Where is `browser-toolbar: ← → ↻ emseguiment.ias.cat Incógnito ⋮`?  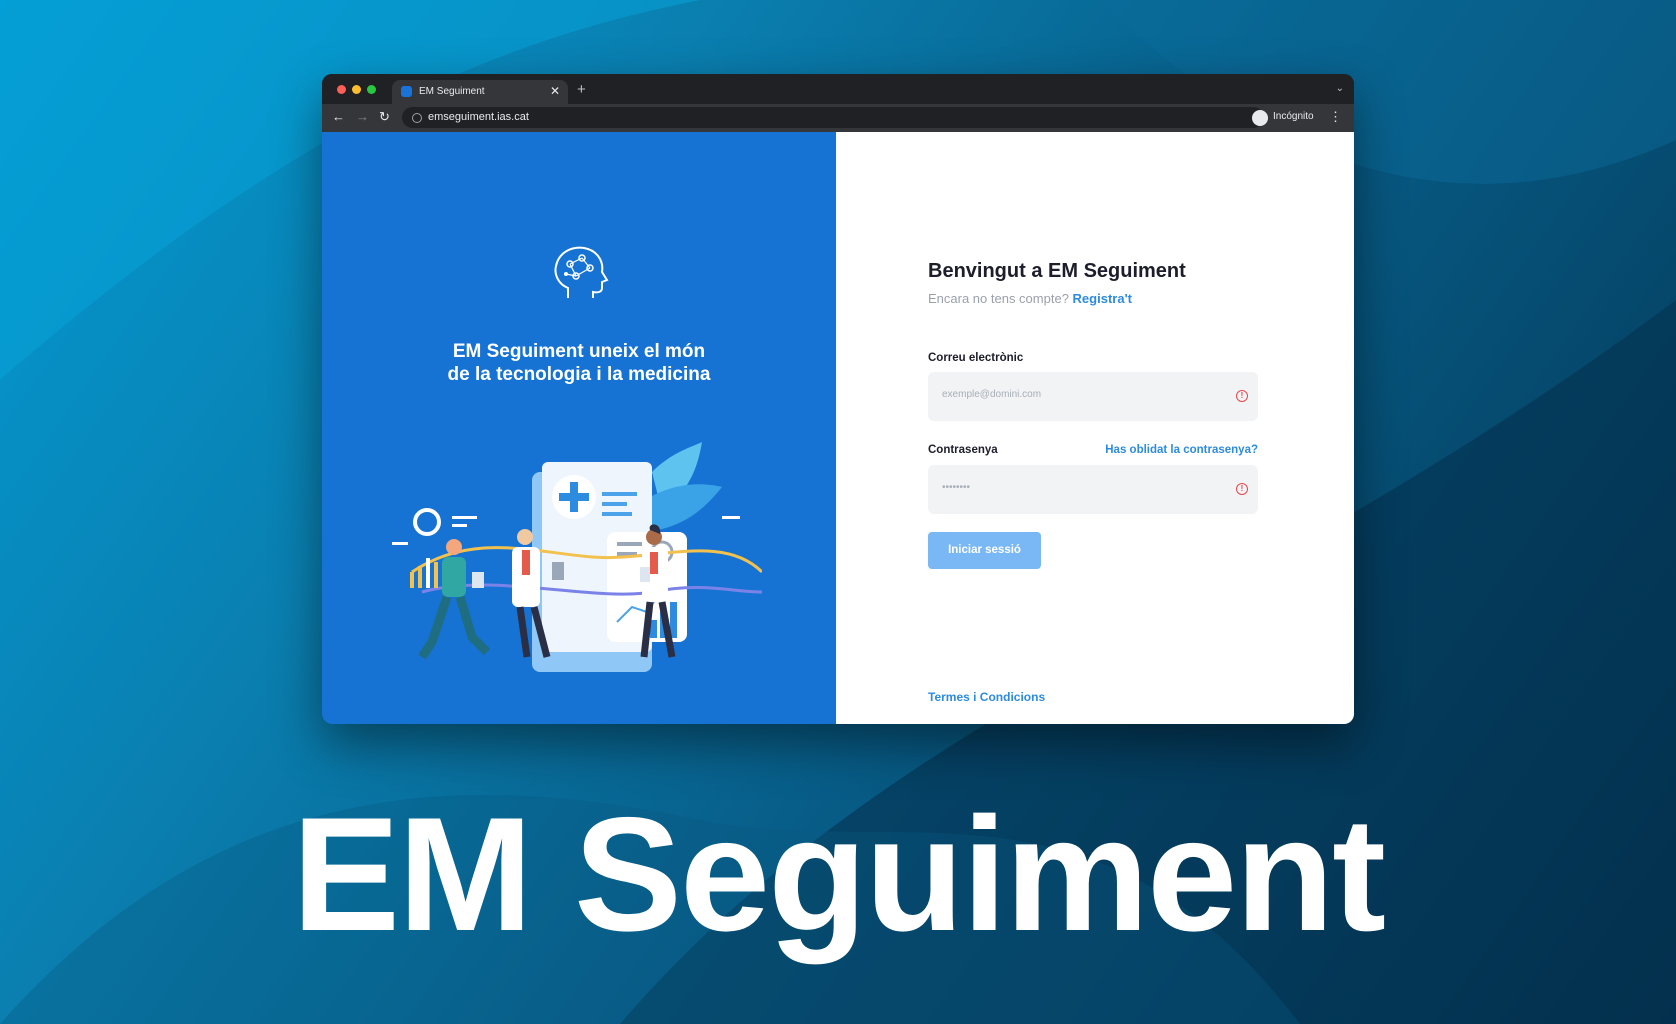 browser-toolbar: ← → ↻ emseguiment.ias.cat Incógnito ⋮ is located at coordinates (838, 118).